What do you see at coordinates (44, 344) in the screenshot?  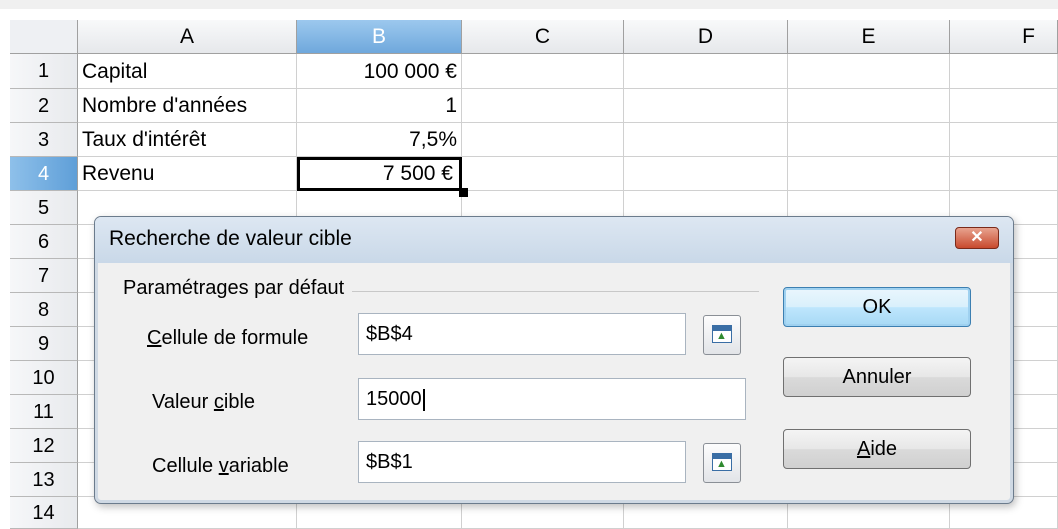 I see `row-header-9: 9` at bounding box center [44, 344].